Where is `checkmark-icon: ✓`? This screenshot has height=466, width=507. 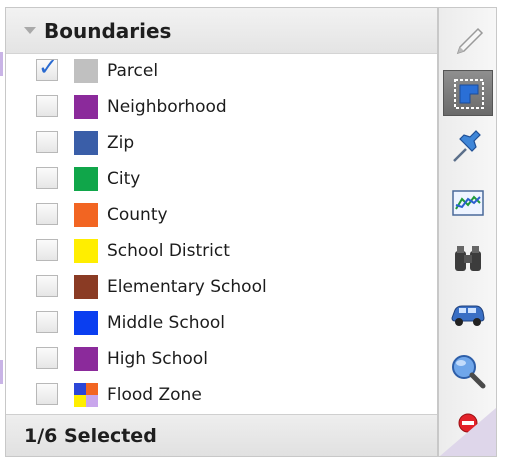
checkmark-icon: ✓ is located at coordinates (48, 67).